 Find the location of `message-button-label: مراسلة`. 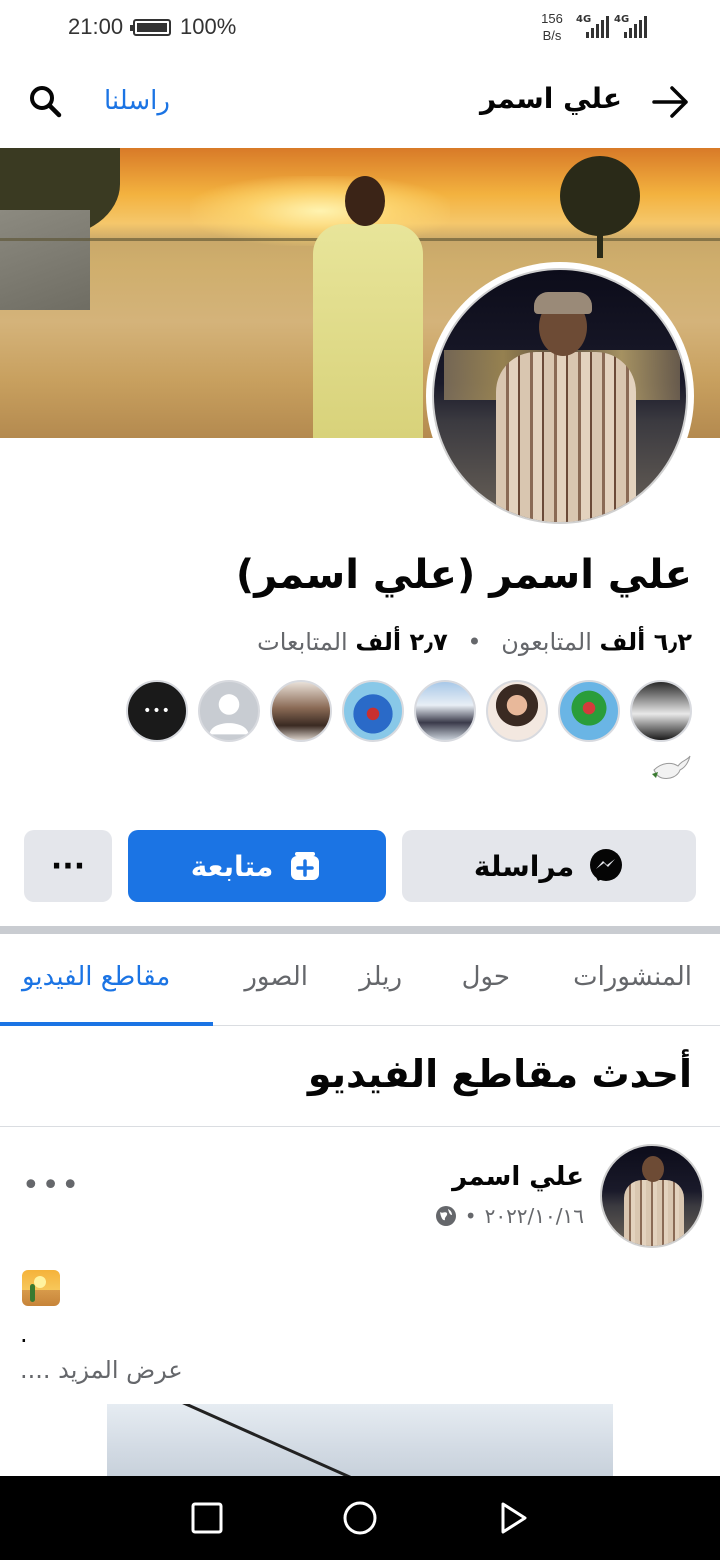

message-button-label: مراسلة is located at coordinates (524, 866).